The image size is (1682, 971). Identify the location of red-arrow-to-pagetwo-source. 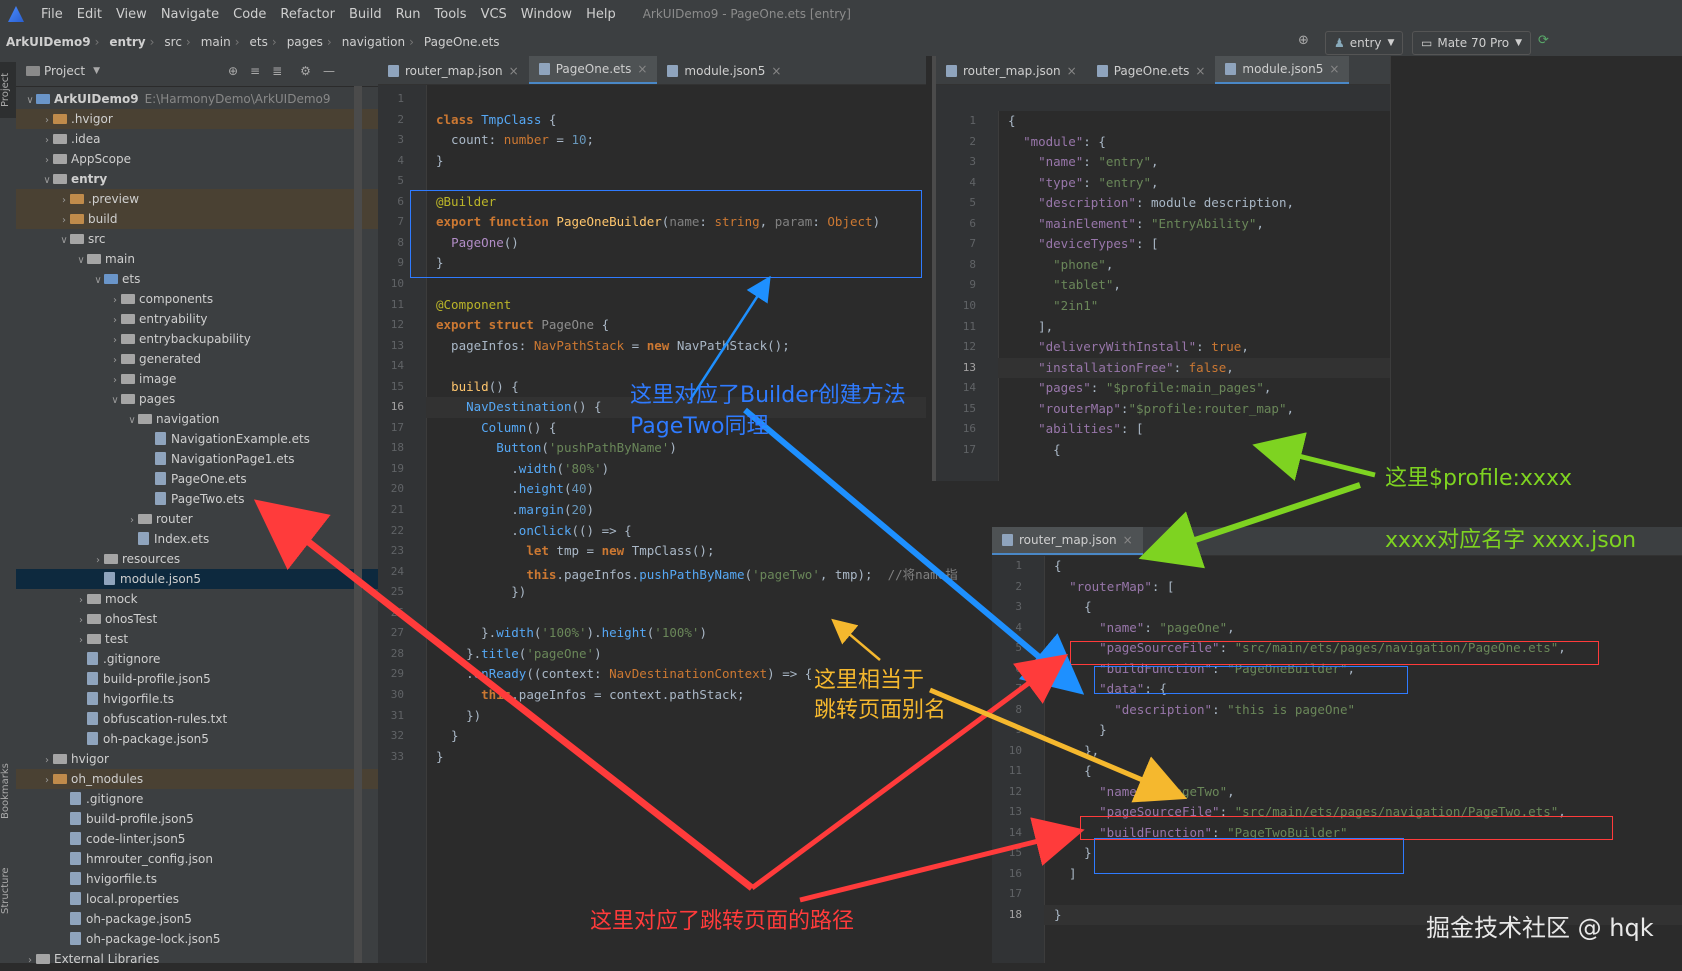
(942, 860).